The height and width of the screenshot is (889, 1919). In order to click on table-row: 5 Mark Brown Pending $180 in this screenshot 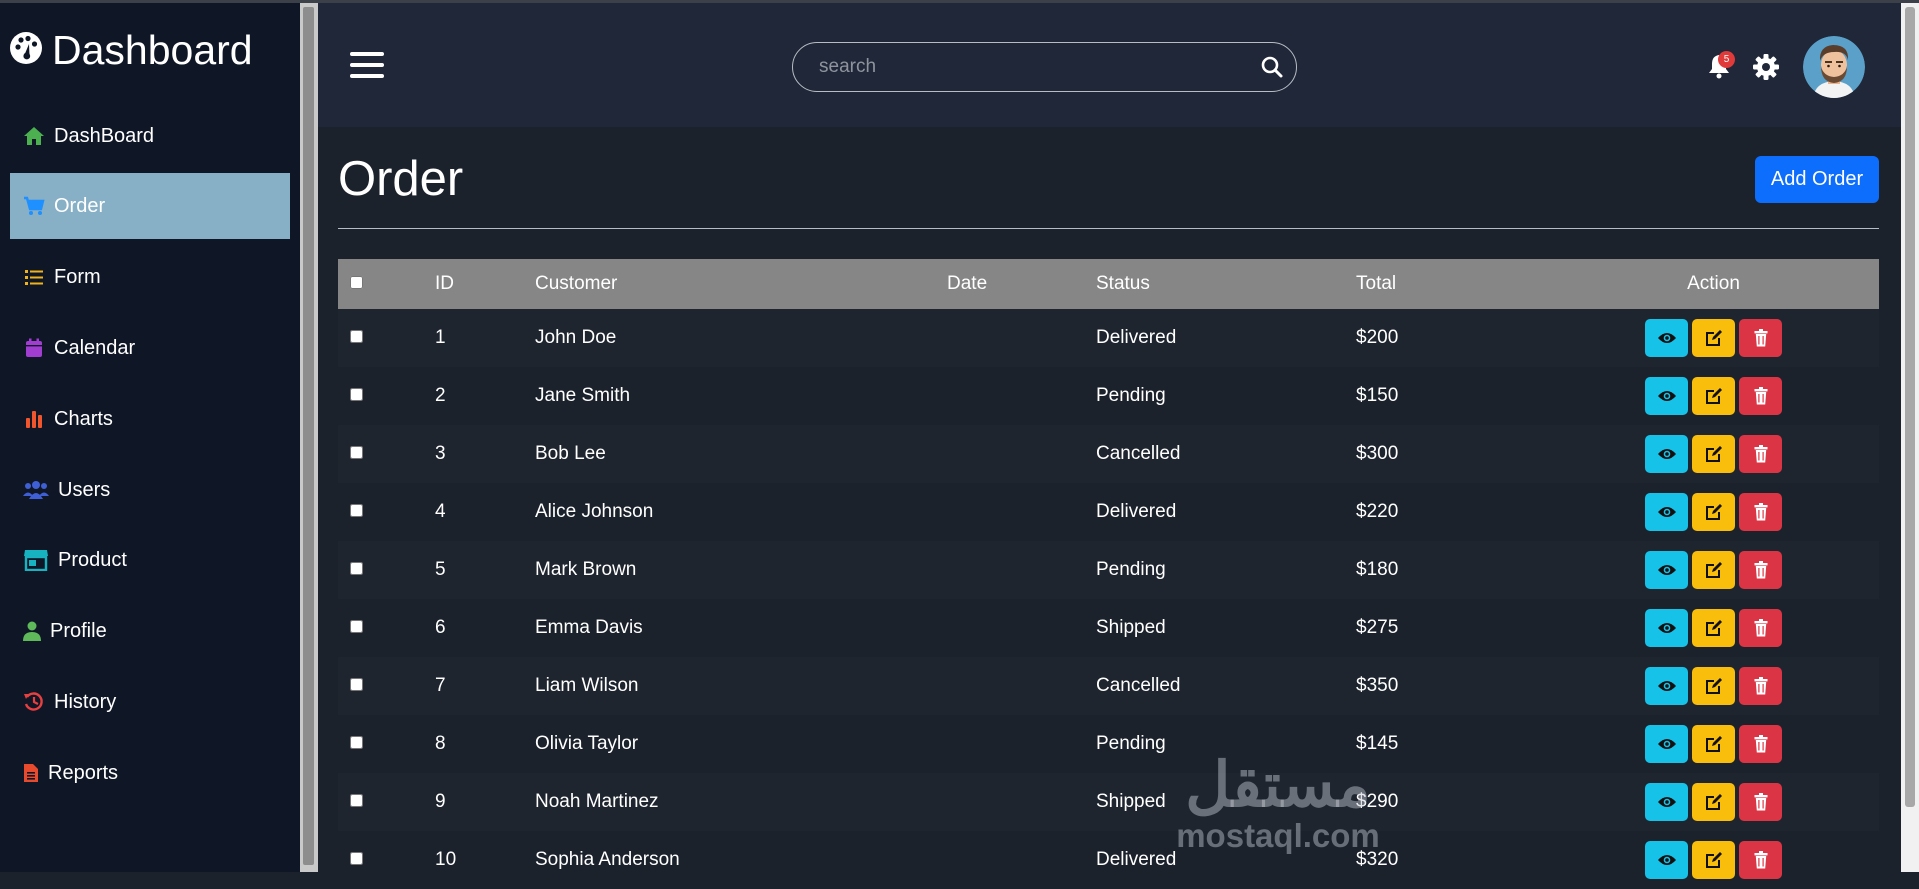, I will do `click(1108, 570)`.